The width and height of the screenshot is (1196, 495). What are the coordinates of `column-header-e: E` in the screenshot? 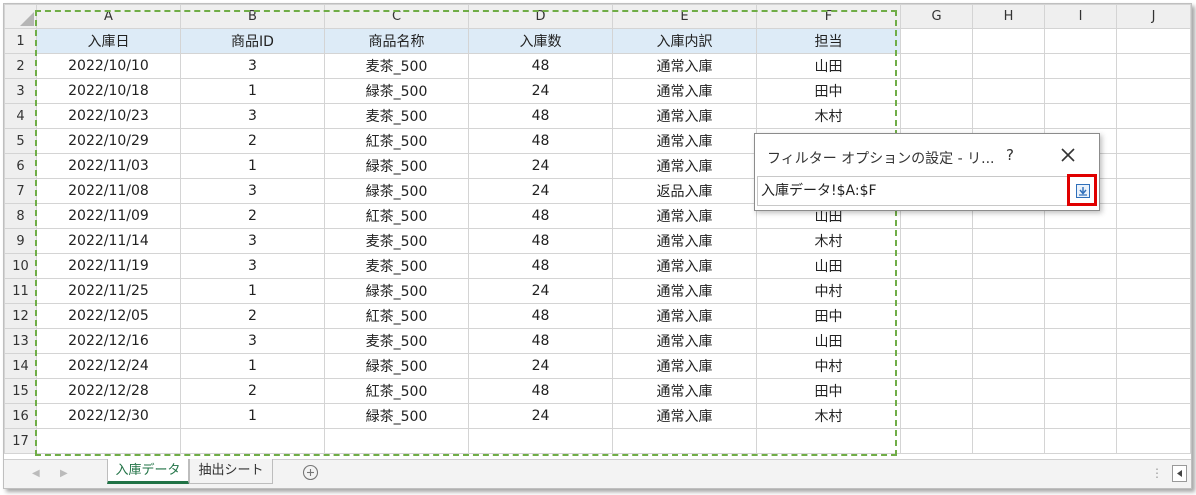 It's located at (684, 16).